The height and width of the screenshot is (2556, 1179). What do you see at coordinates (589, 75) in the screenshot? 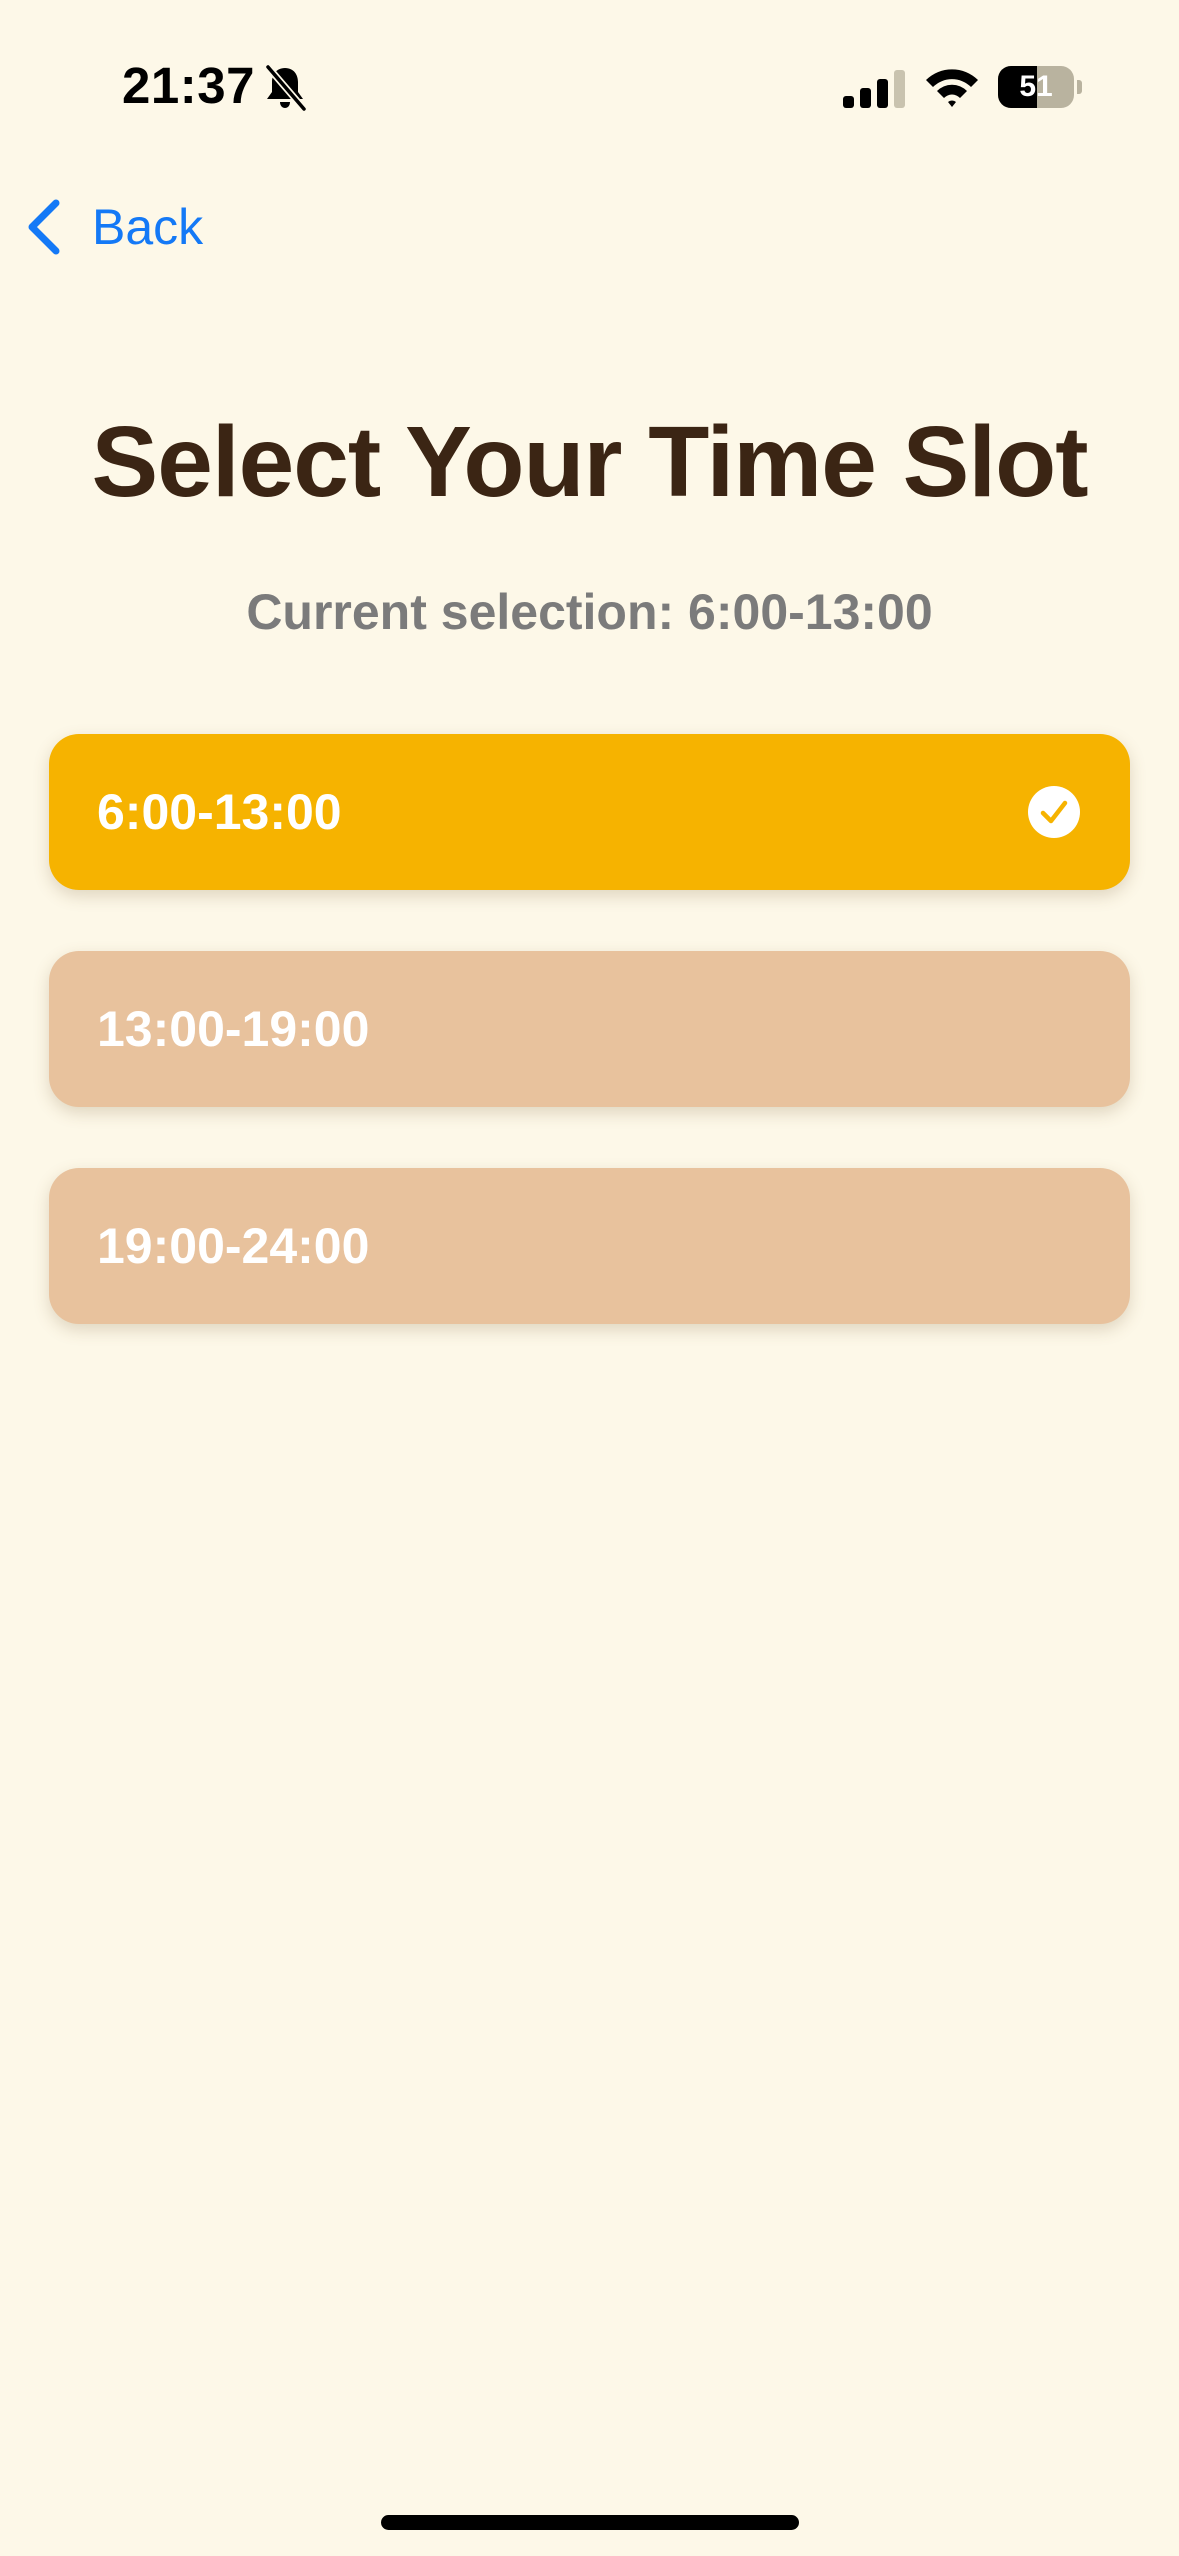
I see `status-bar: 21:37 51` at bounding box center [589, 75].